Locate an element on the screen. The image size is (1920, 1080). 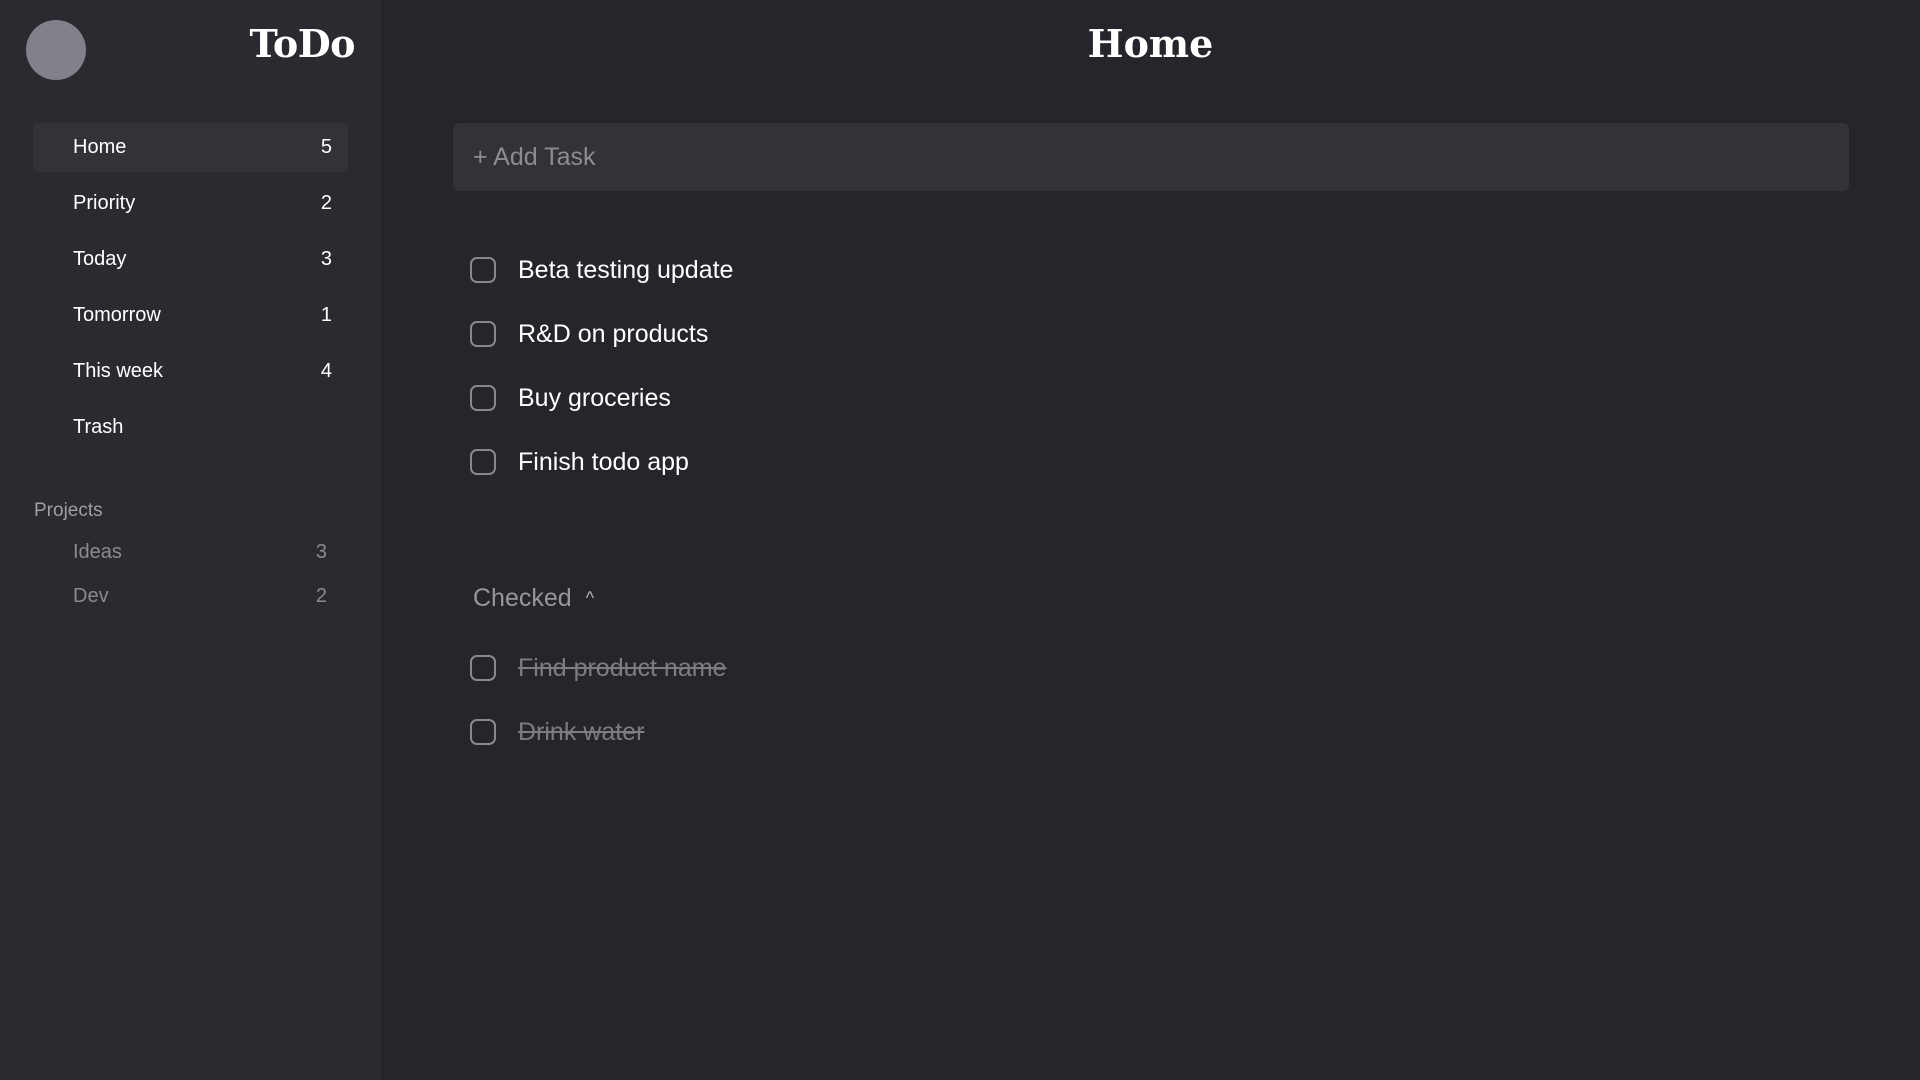
checked-task-list: Find product name Drink water is located at coordinates (598, 700).